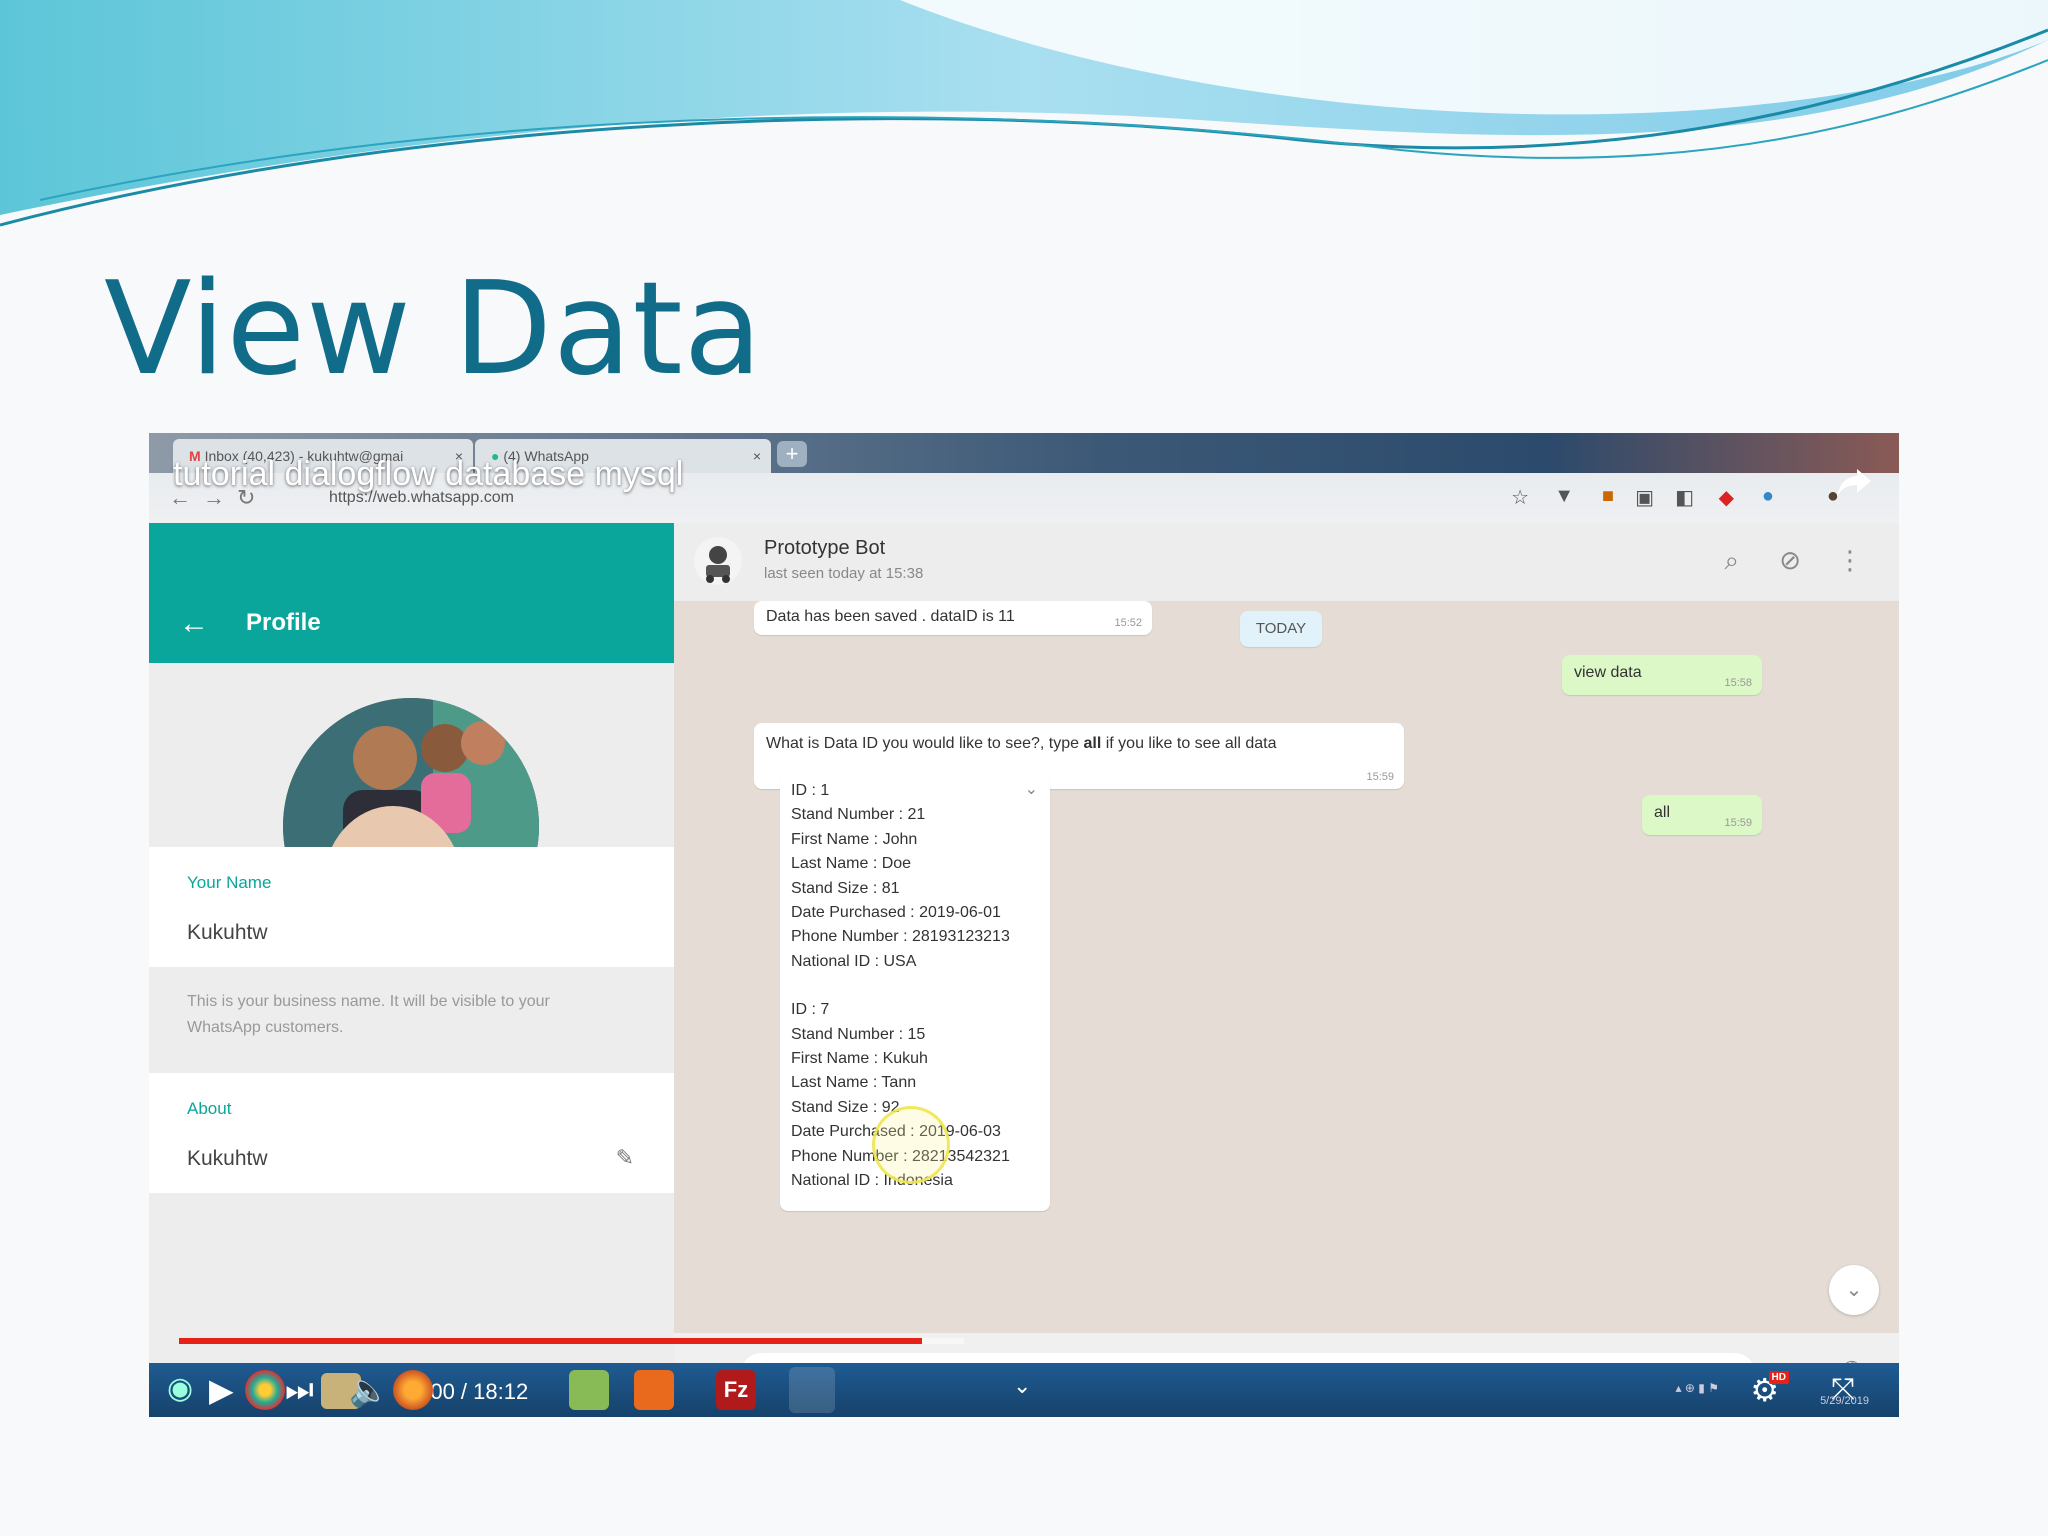 This screenshot has height=1536, width=2048. I want to click on about-value: Kukuhtw, so click(227, 1159).